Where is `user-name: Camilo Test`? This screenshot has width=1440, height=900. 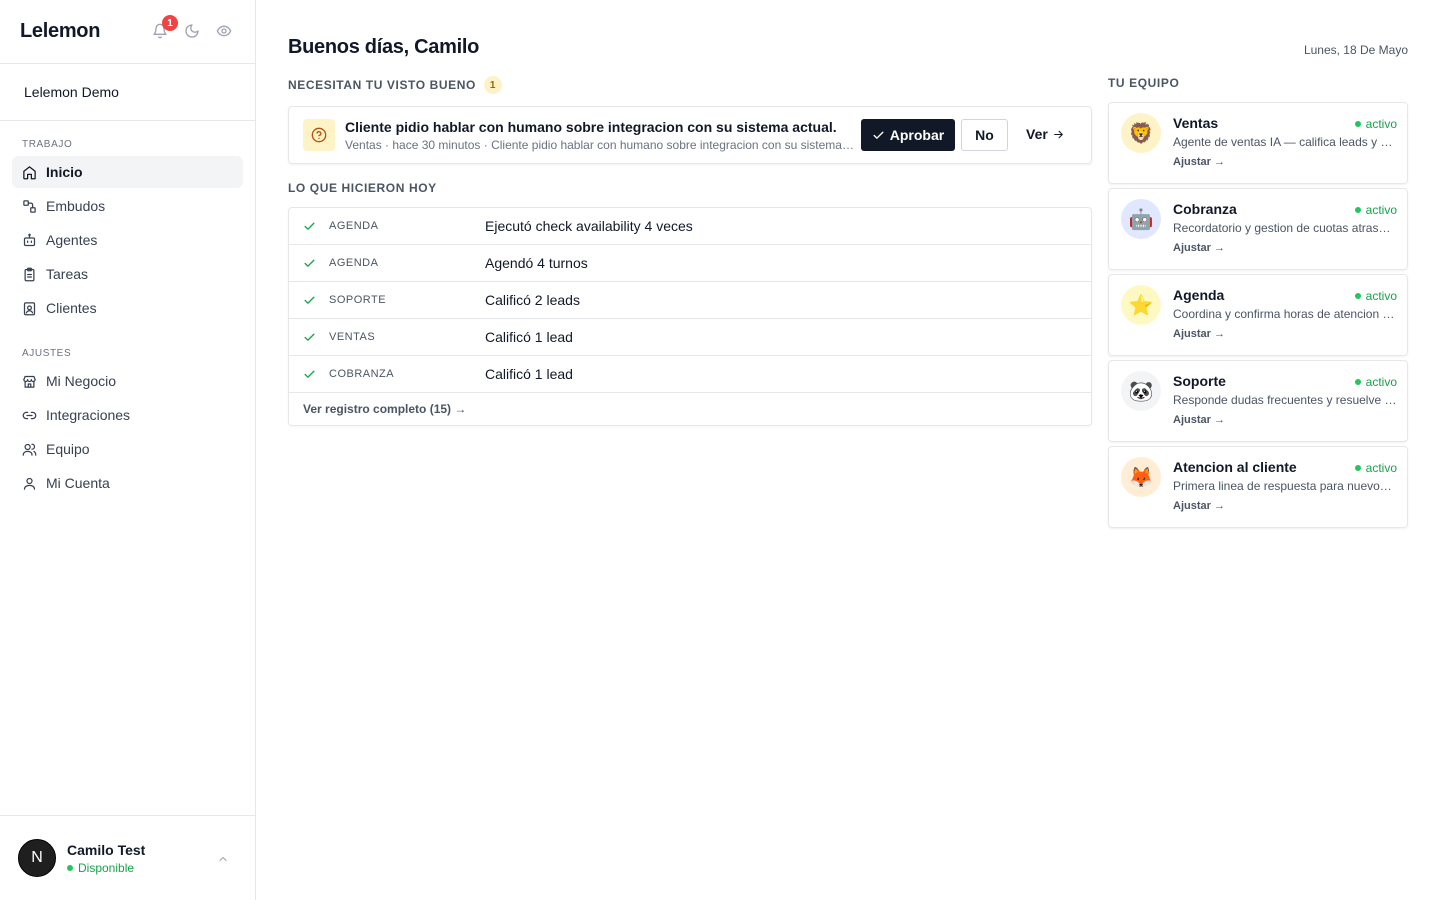
user-name: Camilo Test is located at coordinates (106, 849).